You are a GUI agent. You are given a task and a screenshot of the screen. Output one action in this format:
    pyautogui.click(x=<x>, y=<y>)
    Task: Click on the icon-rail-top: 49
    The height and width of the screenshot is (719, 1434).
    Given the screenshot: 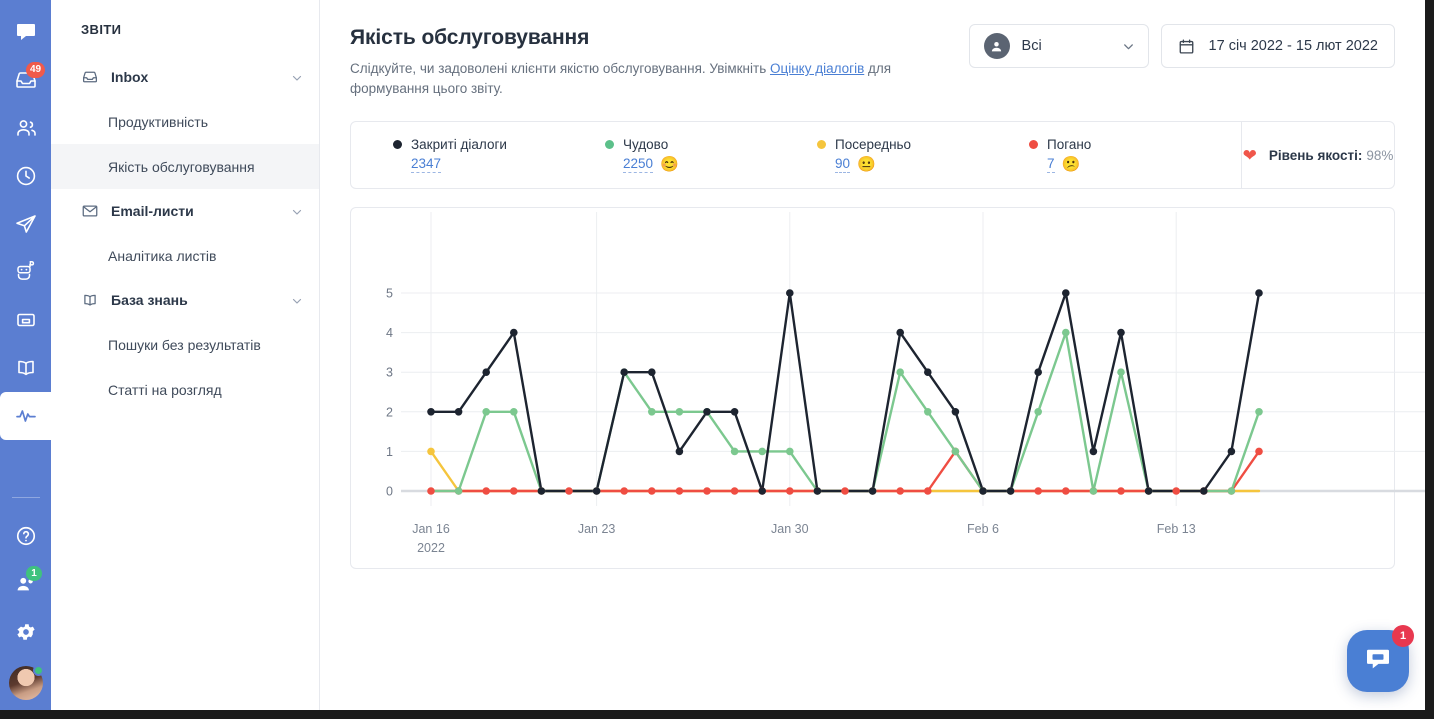 What is the action you would take?
    pyautogui.click(x=25, y=220)
    